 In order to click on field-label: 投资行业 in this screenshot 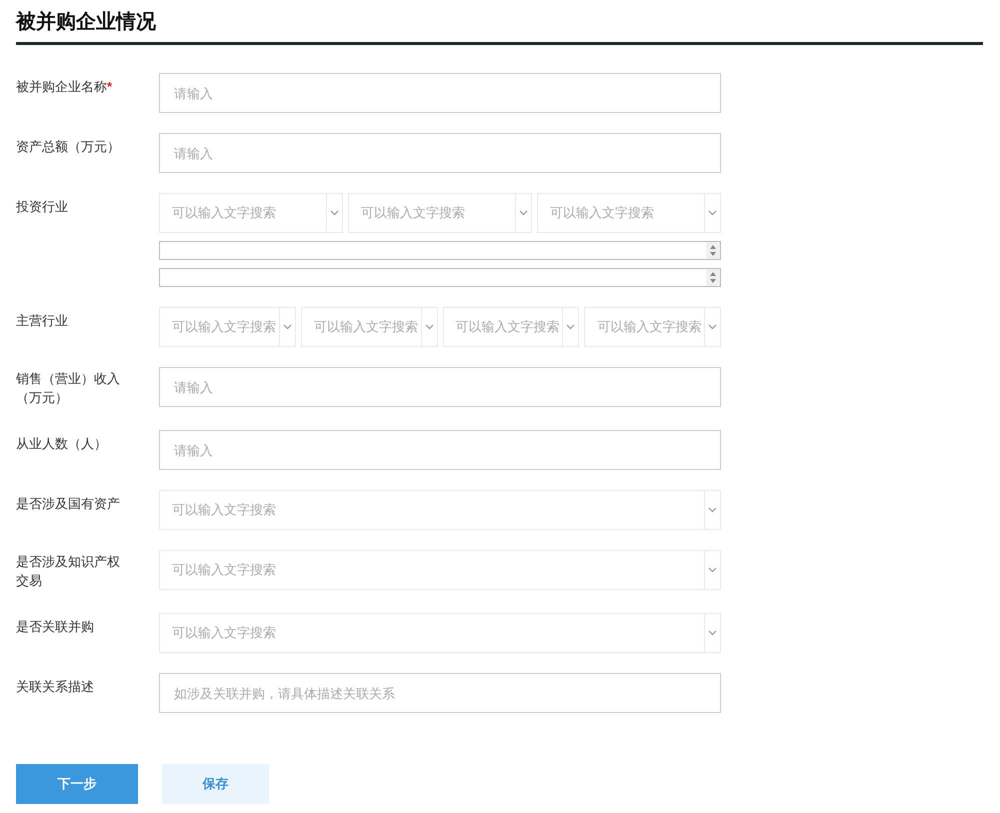, I will do `click(42, 207)`.